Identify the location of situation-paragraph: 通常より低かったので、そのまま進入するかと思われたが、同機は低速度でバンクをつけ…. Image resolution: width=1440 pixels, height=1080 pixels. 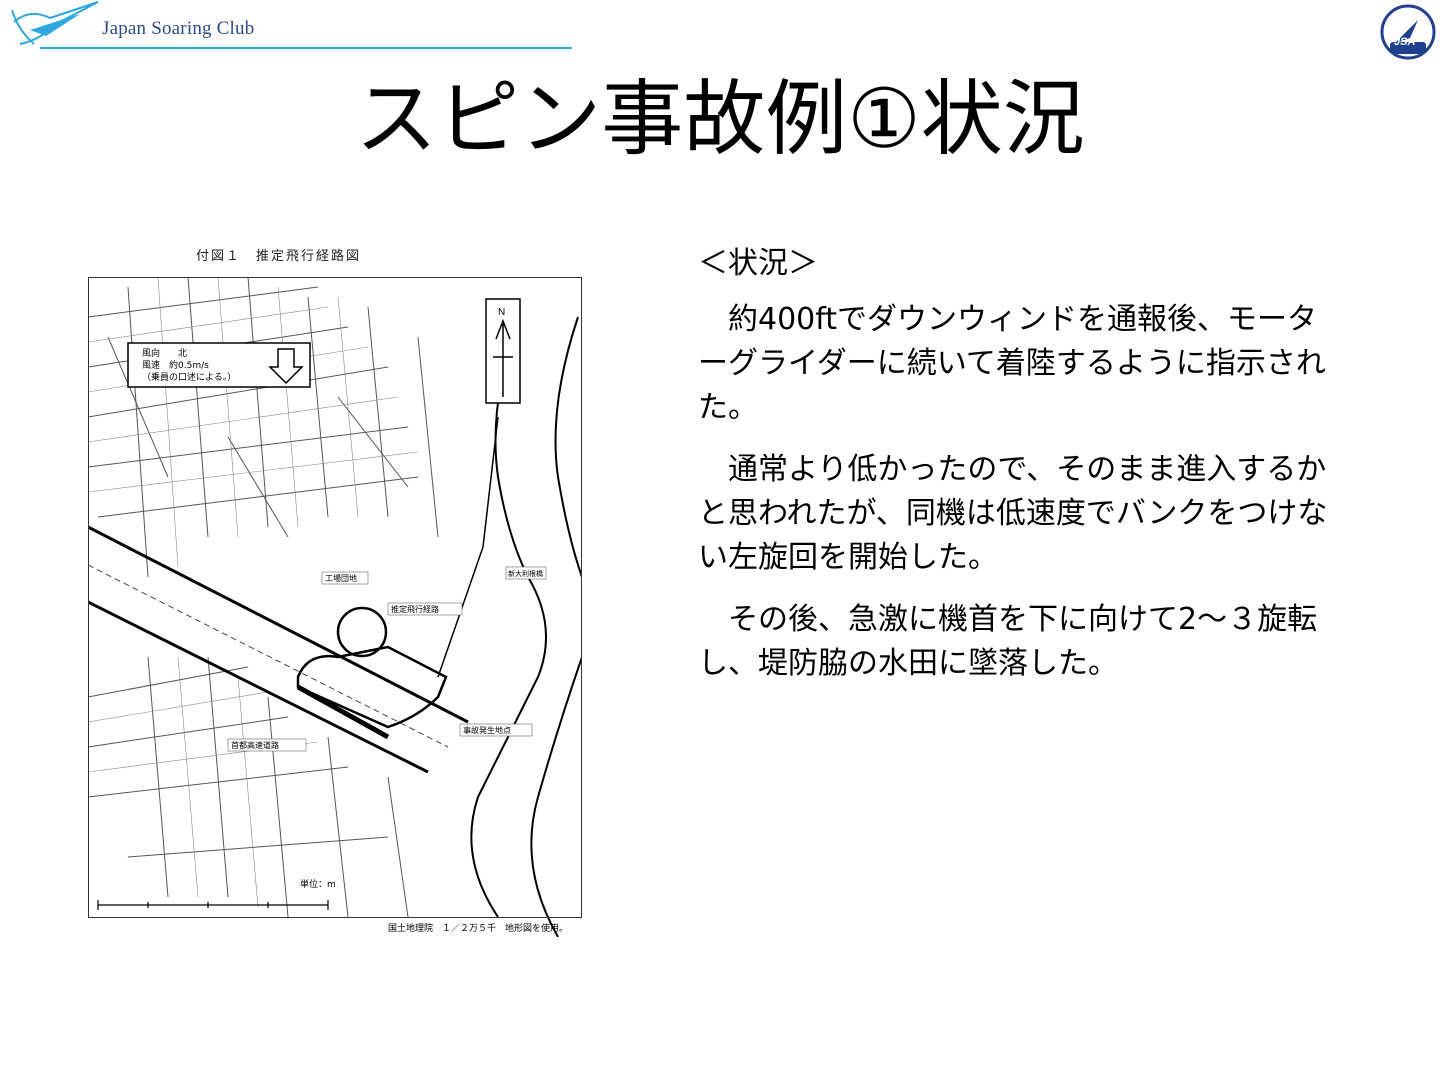
(1013, 513).